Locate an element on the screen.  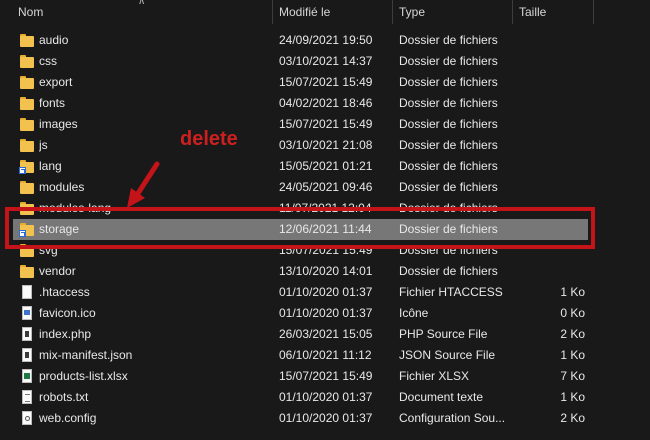
file-type: JSON Source File is located at coordinates (447, 355).